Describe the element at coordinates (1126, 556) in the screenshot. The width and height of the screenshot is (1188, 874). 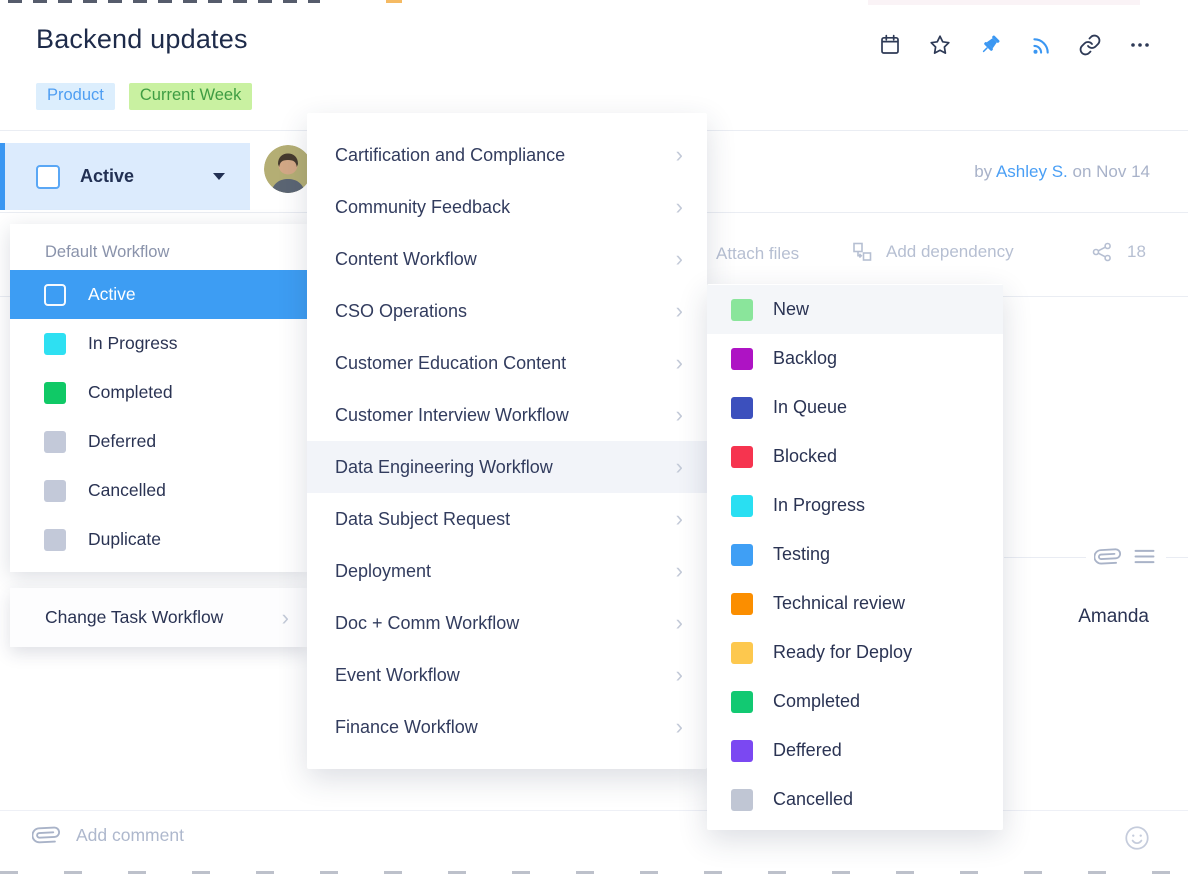
I see `description-toolbar` at that location.